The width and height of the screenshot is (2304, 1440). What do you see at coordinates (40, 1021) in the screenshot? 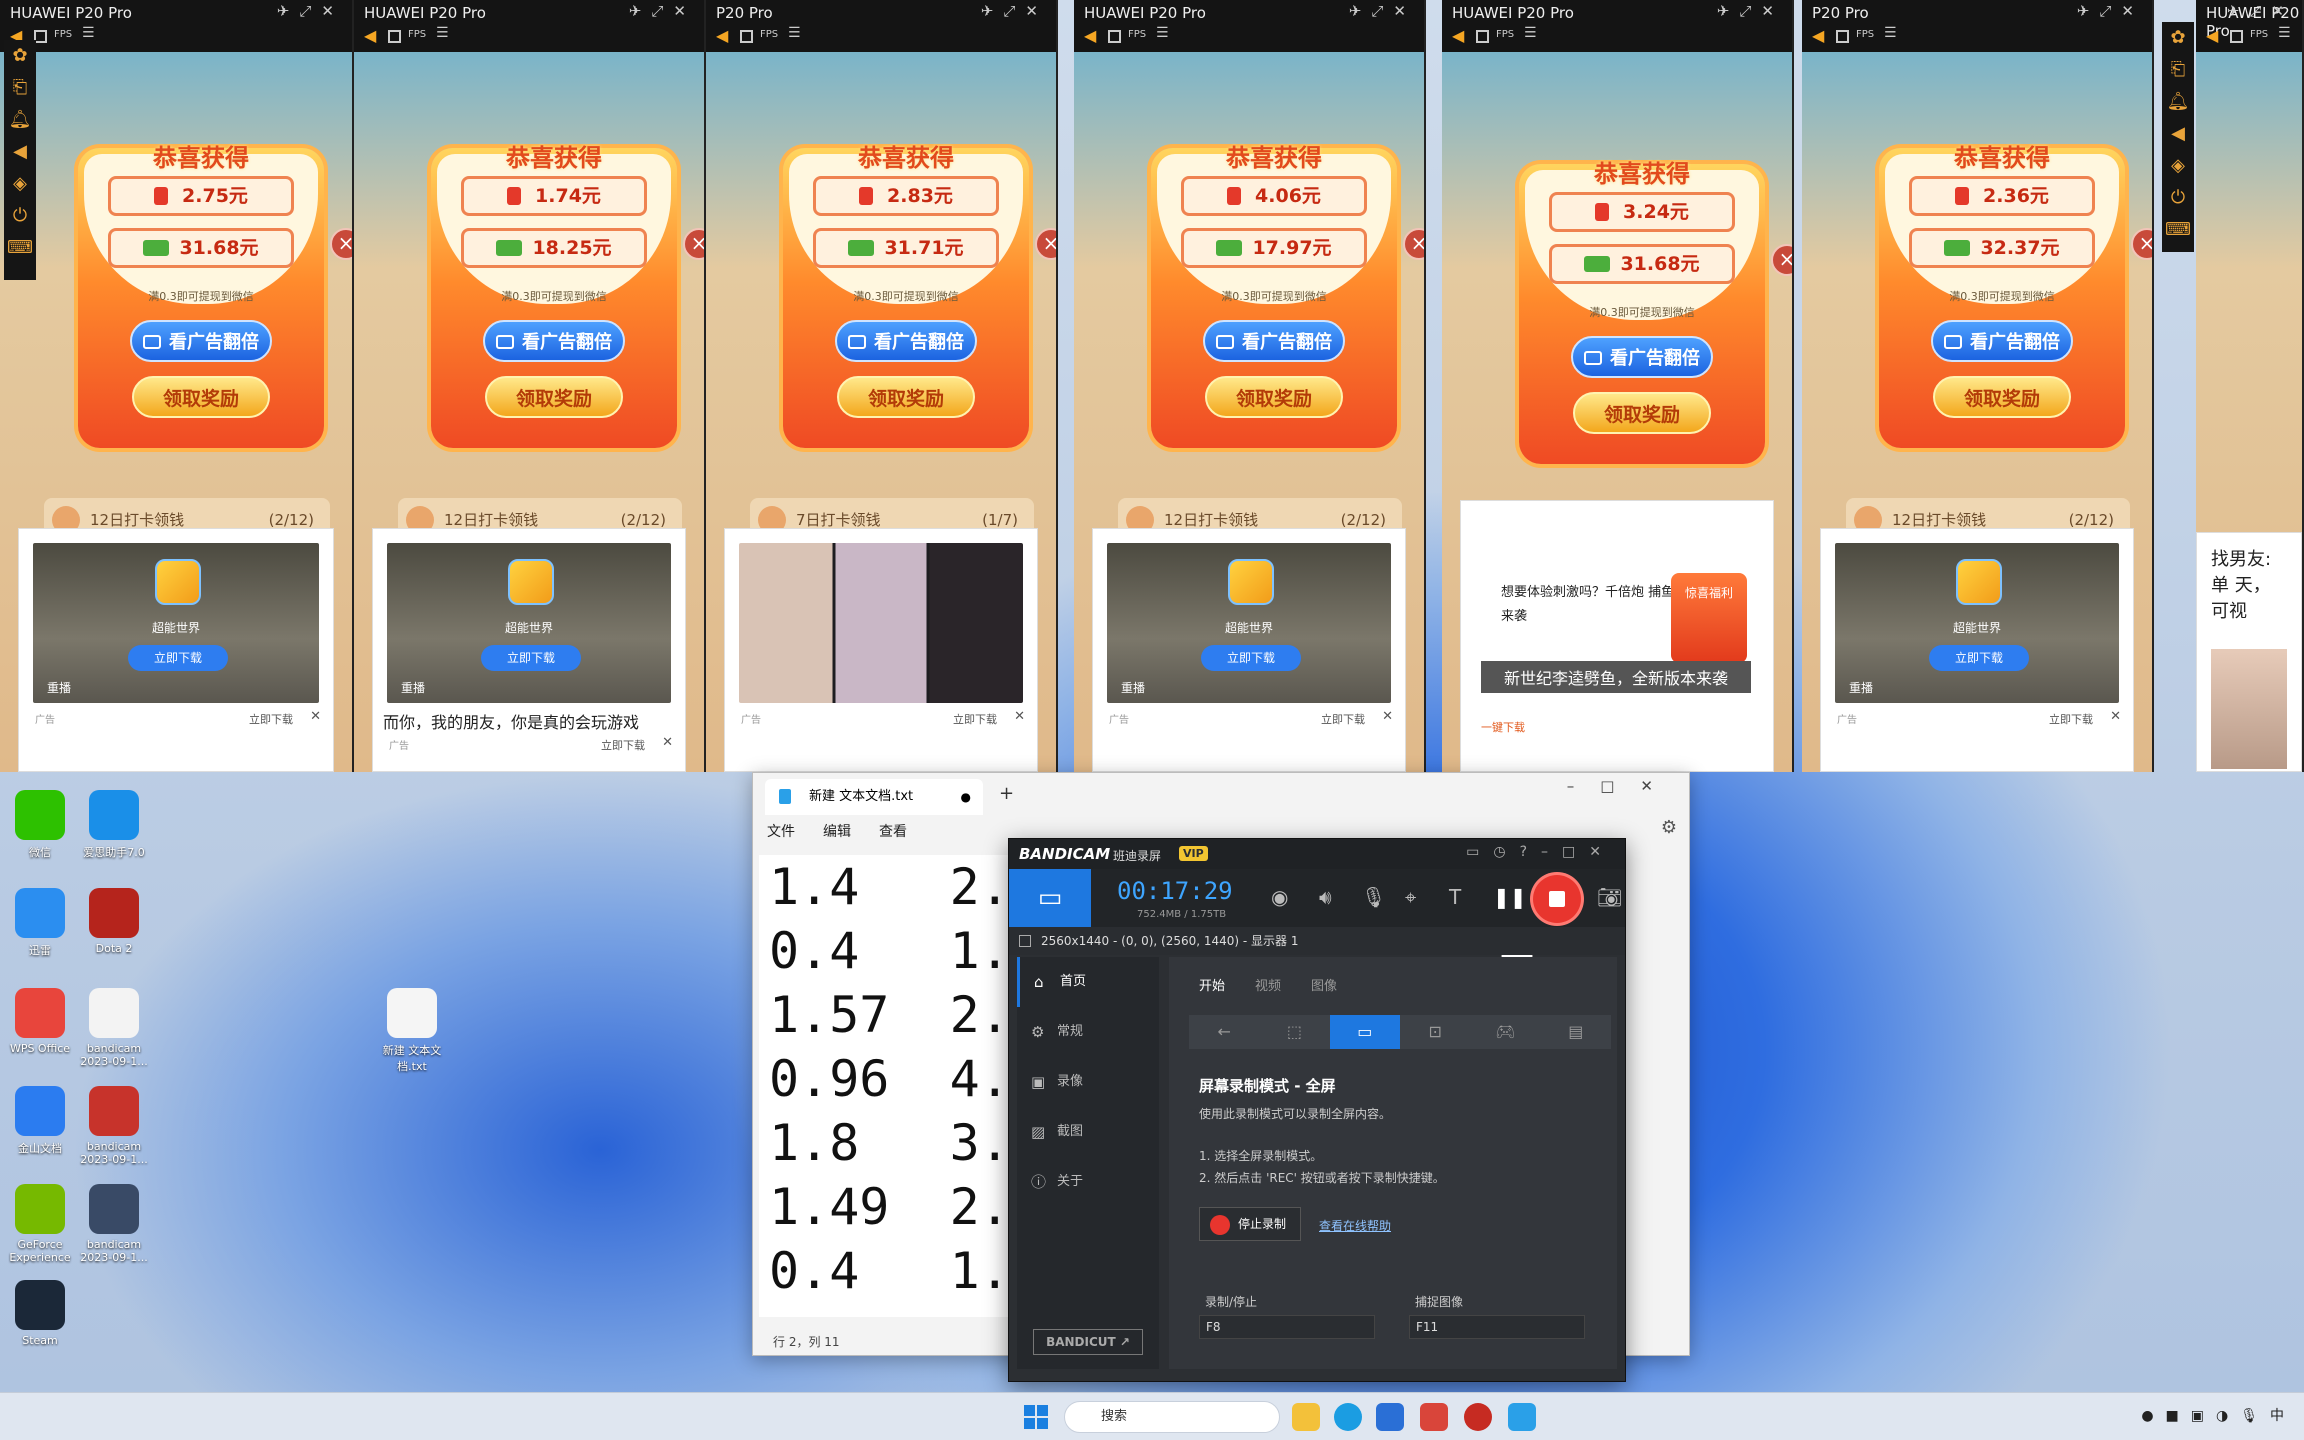
I see `desktop-icon: WPS Office` at bounding box center [40, 1021].